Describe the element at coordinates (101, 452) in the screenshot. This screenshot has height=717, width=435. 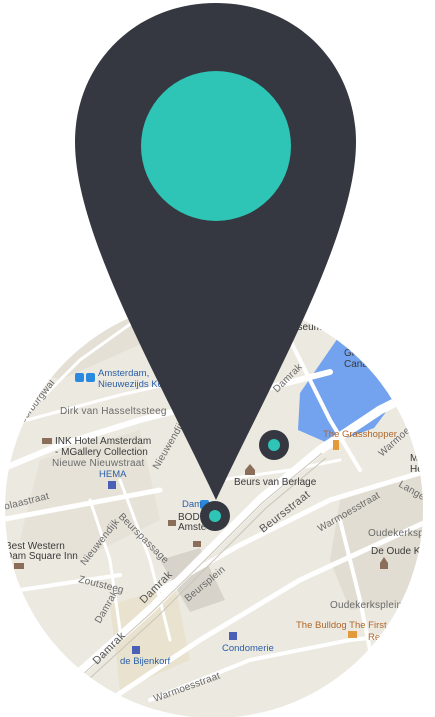
I see `map-label-mgallery: - MGallery Collection` at that location.